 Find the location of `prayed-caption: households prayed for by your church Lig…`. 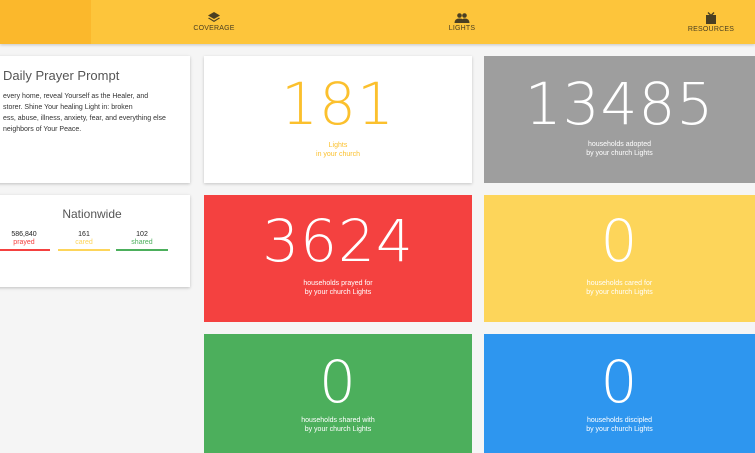

prayed-caption: households prayed for by your church Lig… is located at coordinates (338, 288).